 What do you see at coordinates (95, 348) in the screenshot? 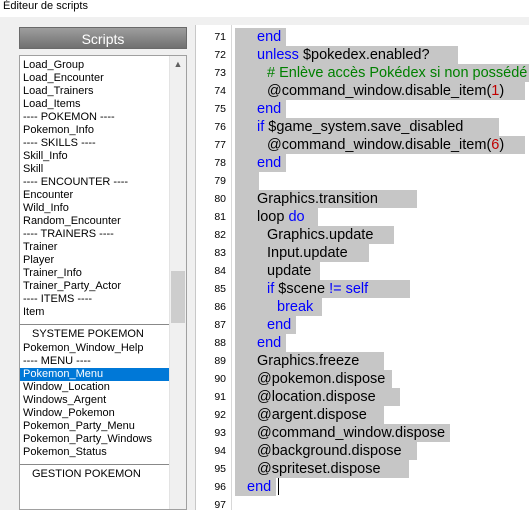
I see `list-item: Pokemon_Window_Help` at bounding box center [95, 348].